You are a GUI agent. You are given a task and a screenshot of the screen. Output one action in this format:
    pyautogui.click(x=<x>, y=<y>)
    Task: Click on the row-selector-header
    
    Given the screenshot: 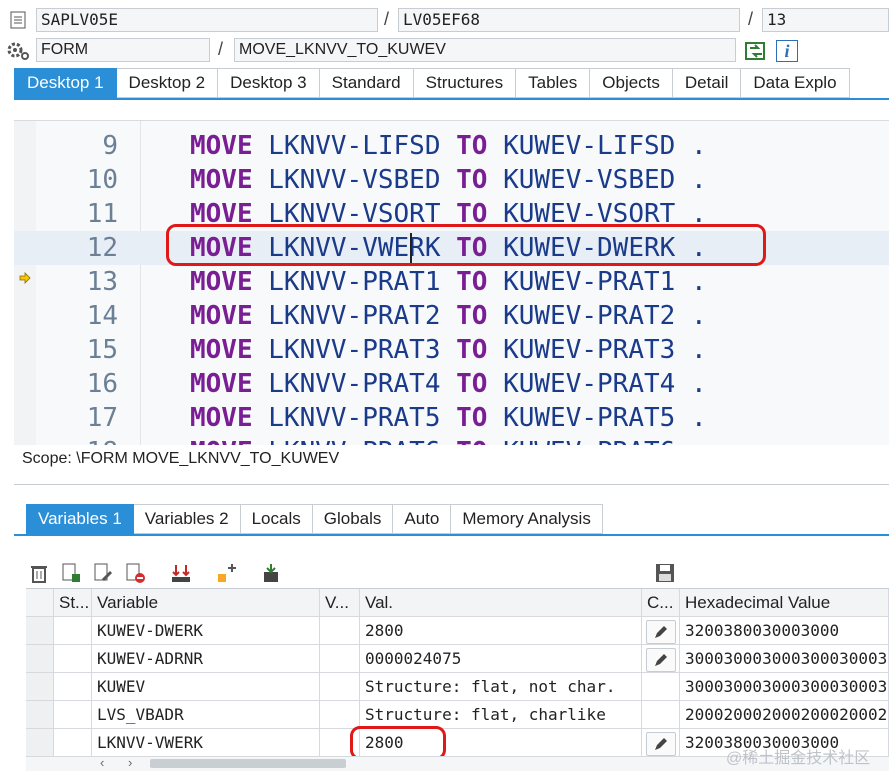 What is the action you would take?
    pyautogui.click(x=40, y=603)
    